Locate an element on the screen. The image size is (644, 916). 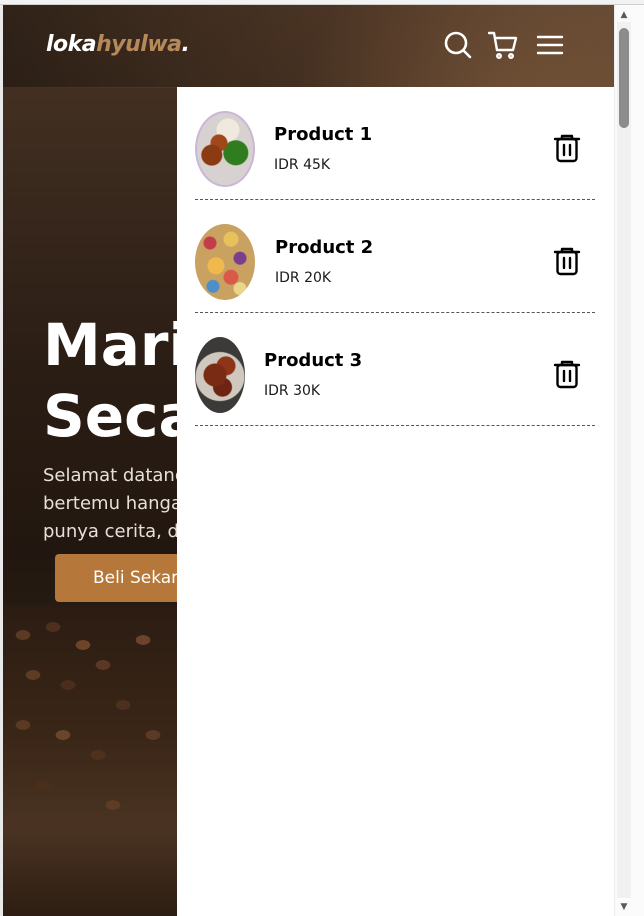
hero-title-line-1: Mari is located at coordinates (116, 345).